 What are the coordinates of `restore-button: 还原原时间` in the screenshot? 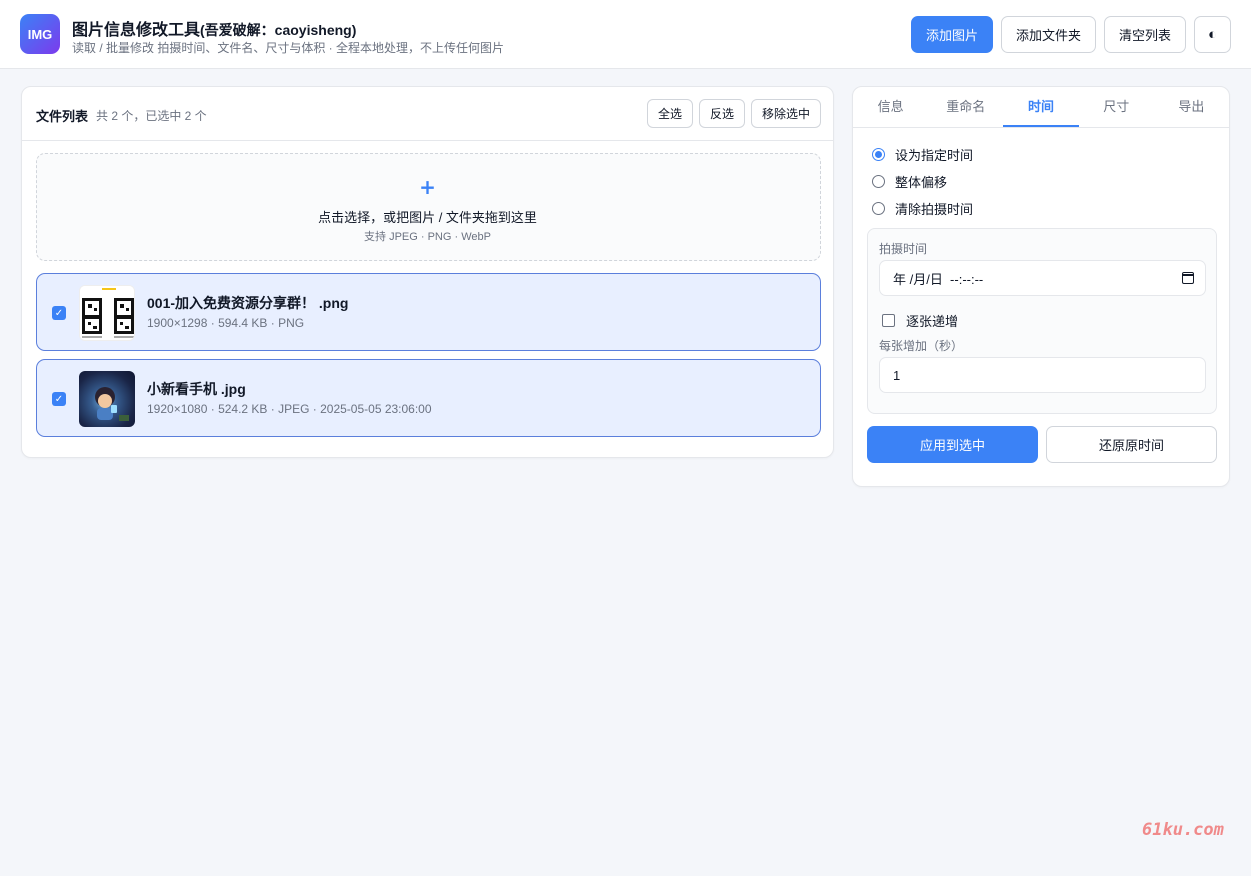 It's located at (1131, 444).